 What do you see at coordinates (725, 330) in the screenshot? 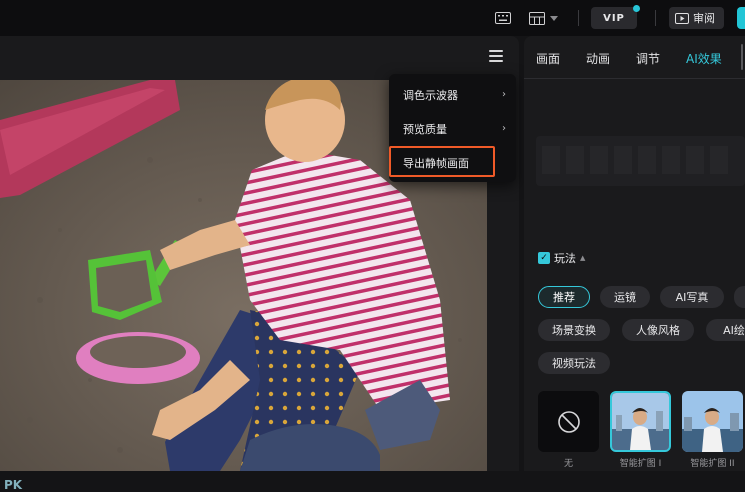
I see `chip-ai-draw: AI绘` at bounding box center [725, 330].